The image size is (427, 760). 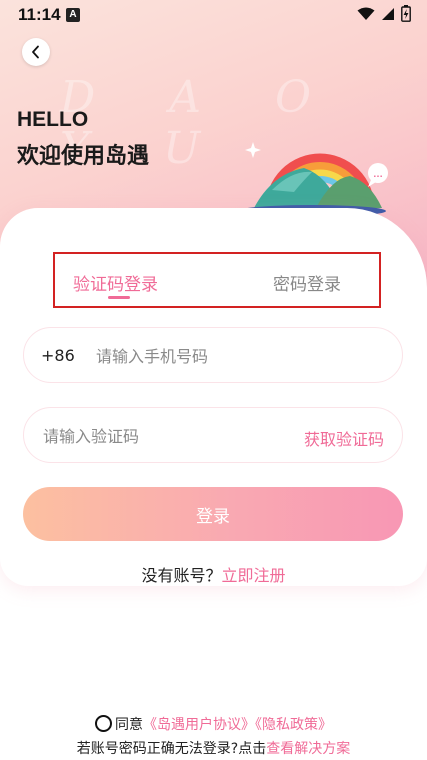 I want to click on login-trouble-text: 若账号密码正确无法登录?点击, so click(x=171, y=749).